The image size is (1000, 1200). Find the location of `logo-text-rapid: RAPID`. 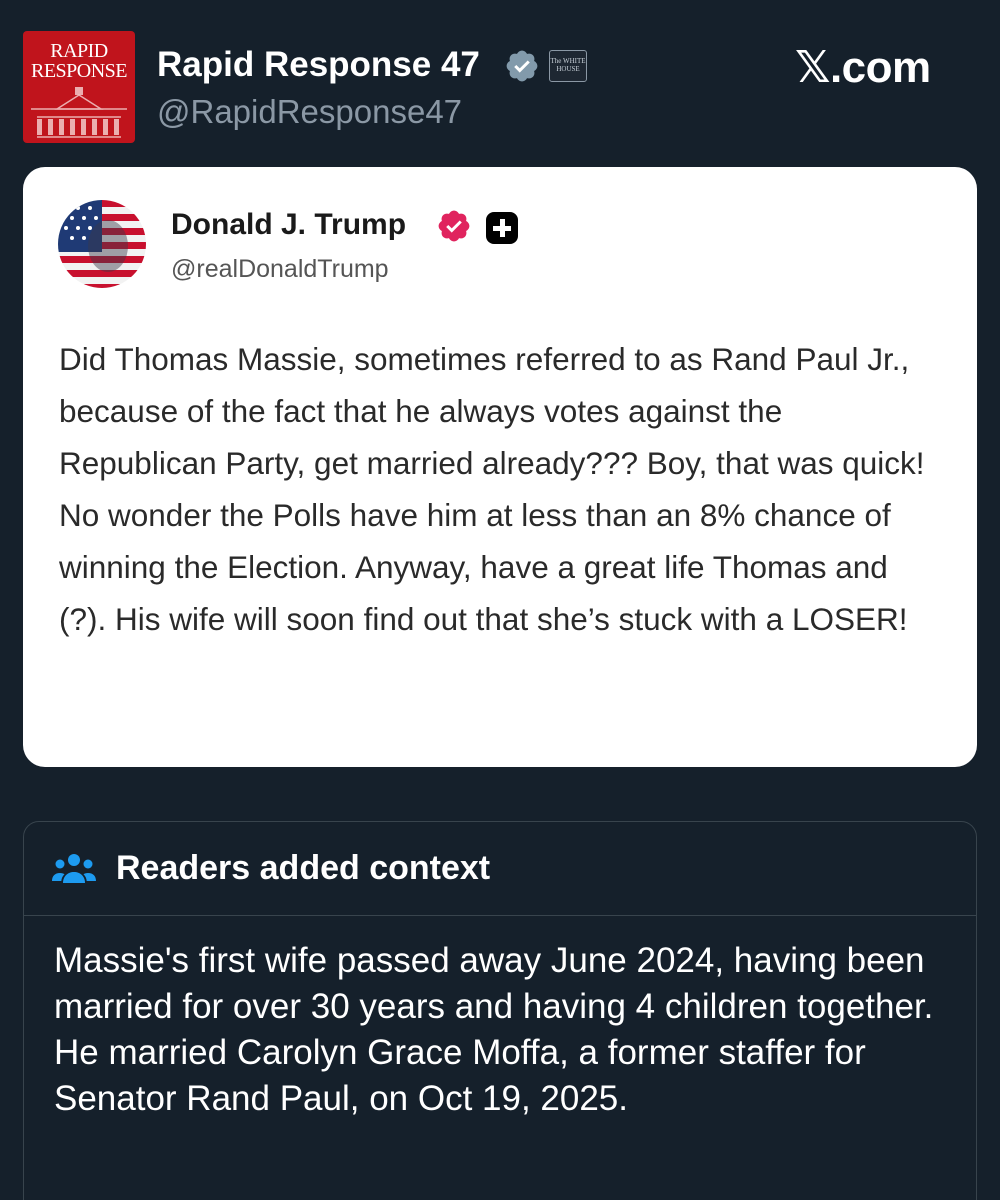

logo-text-rapid: RAPID is located at coordinates (79, 51).